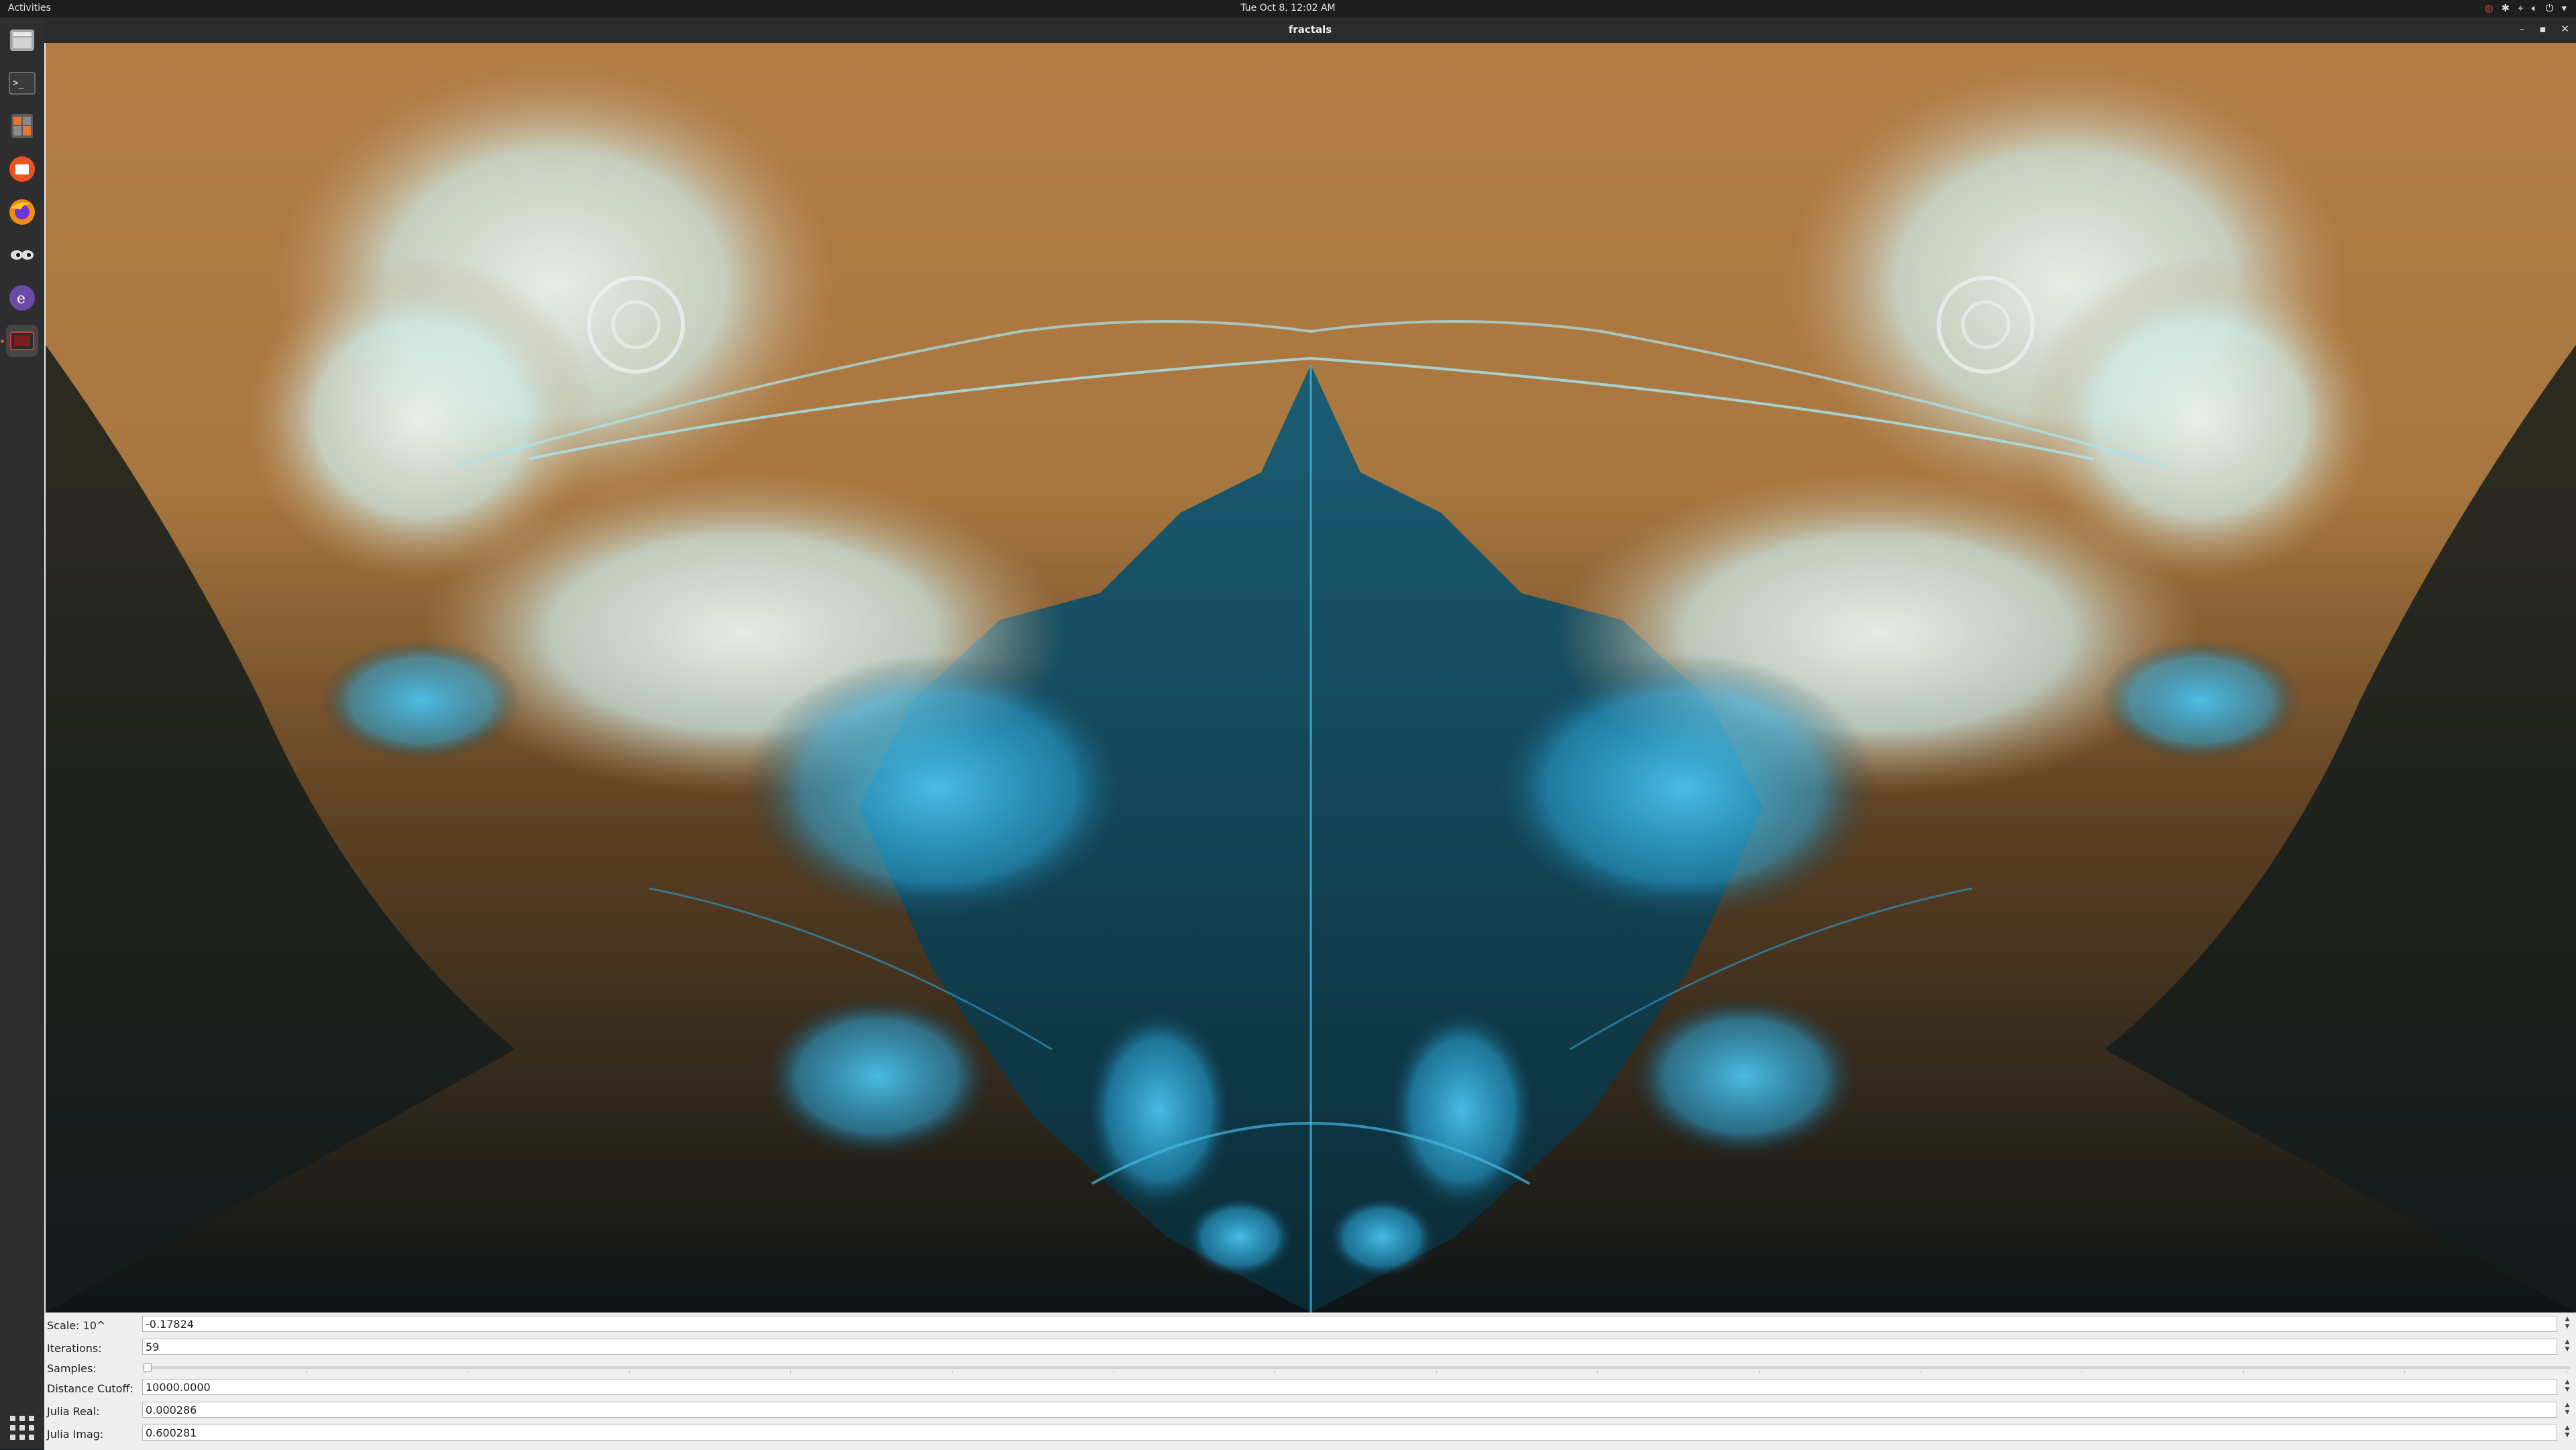 Image resolution: width=2576 pixels, height=1450 pixels. What do you see at coordinates (2525, 8) in the screenshot?
I see `system-tray: ◍ ✱ ⌖ 🔈︎ ⏻ ▾` at bounding box center [2525, 8].